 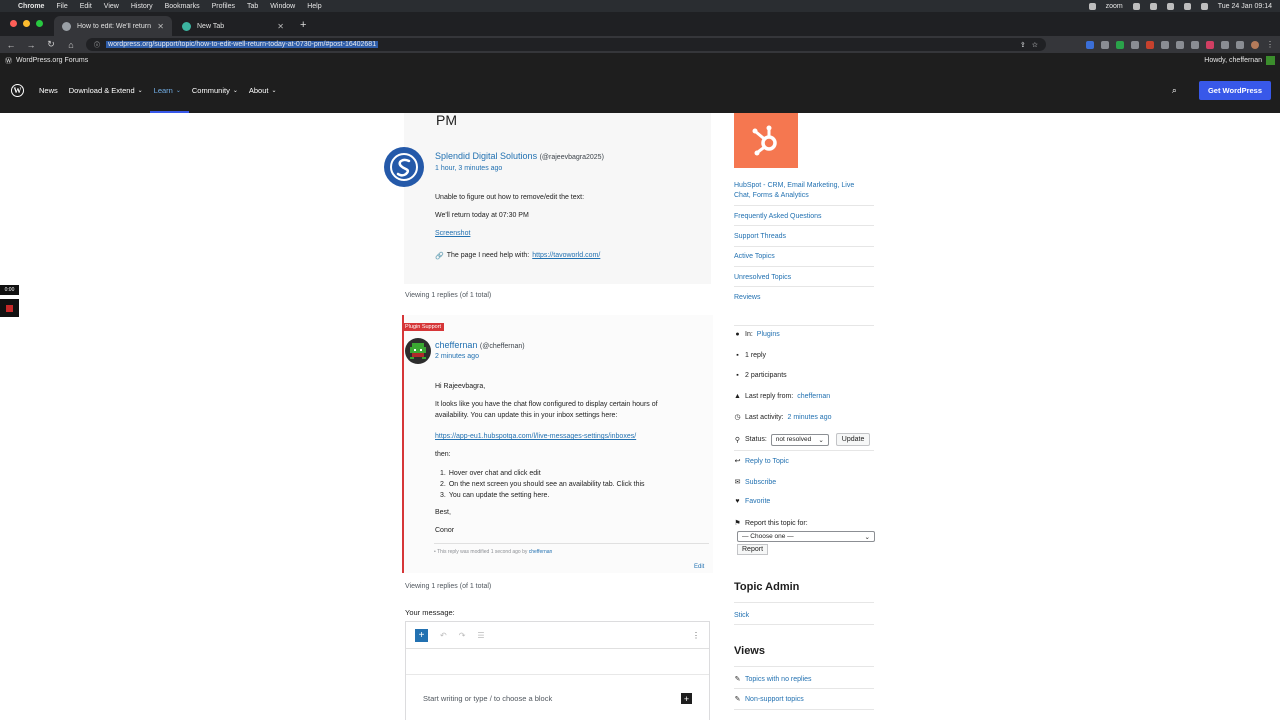 What do you see at coordinates (71, 45) in the screenshot?
I see `home-icon: ⌂` at bounding box center [71, 45].